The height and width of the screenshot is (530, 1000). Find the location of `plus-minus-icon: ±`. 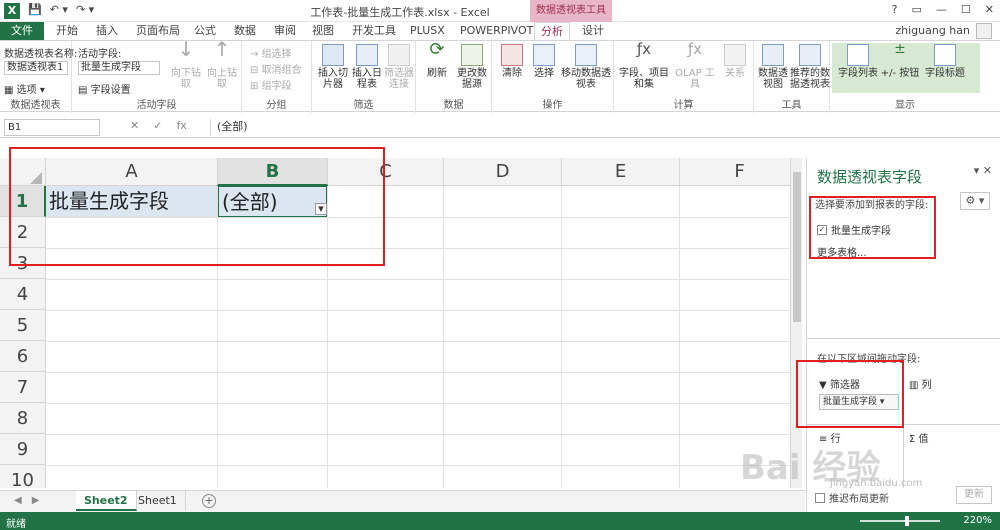

plus-minus-icon: ± is located at coordinates (900, 49).